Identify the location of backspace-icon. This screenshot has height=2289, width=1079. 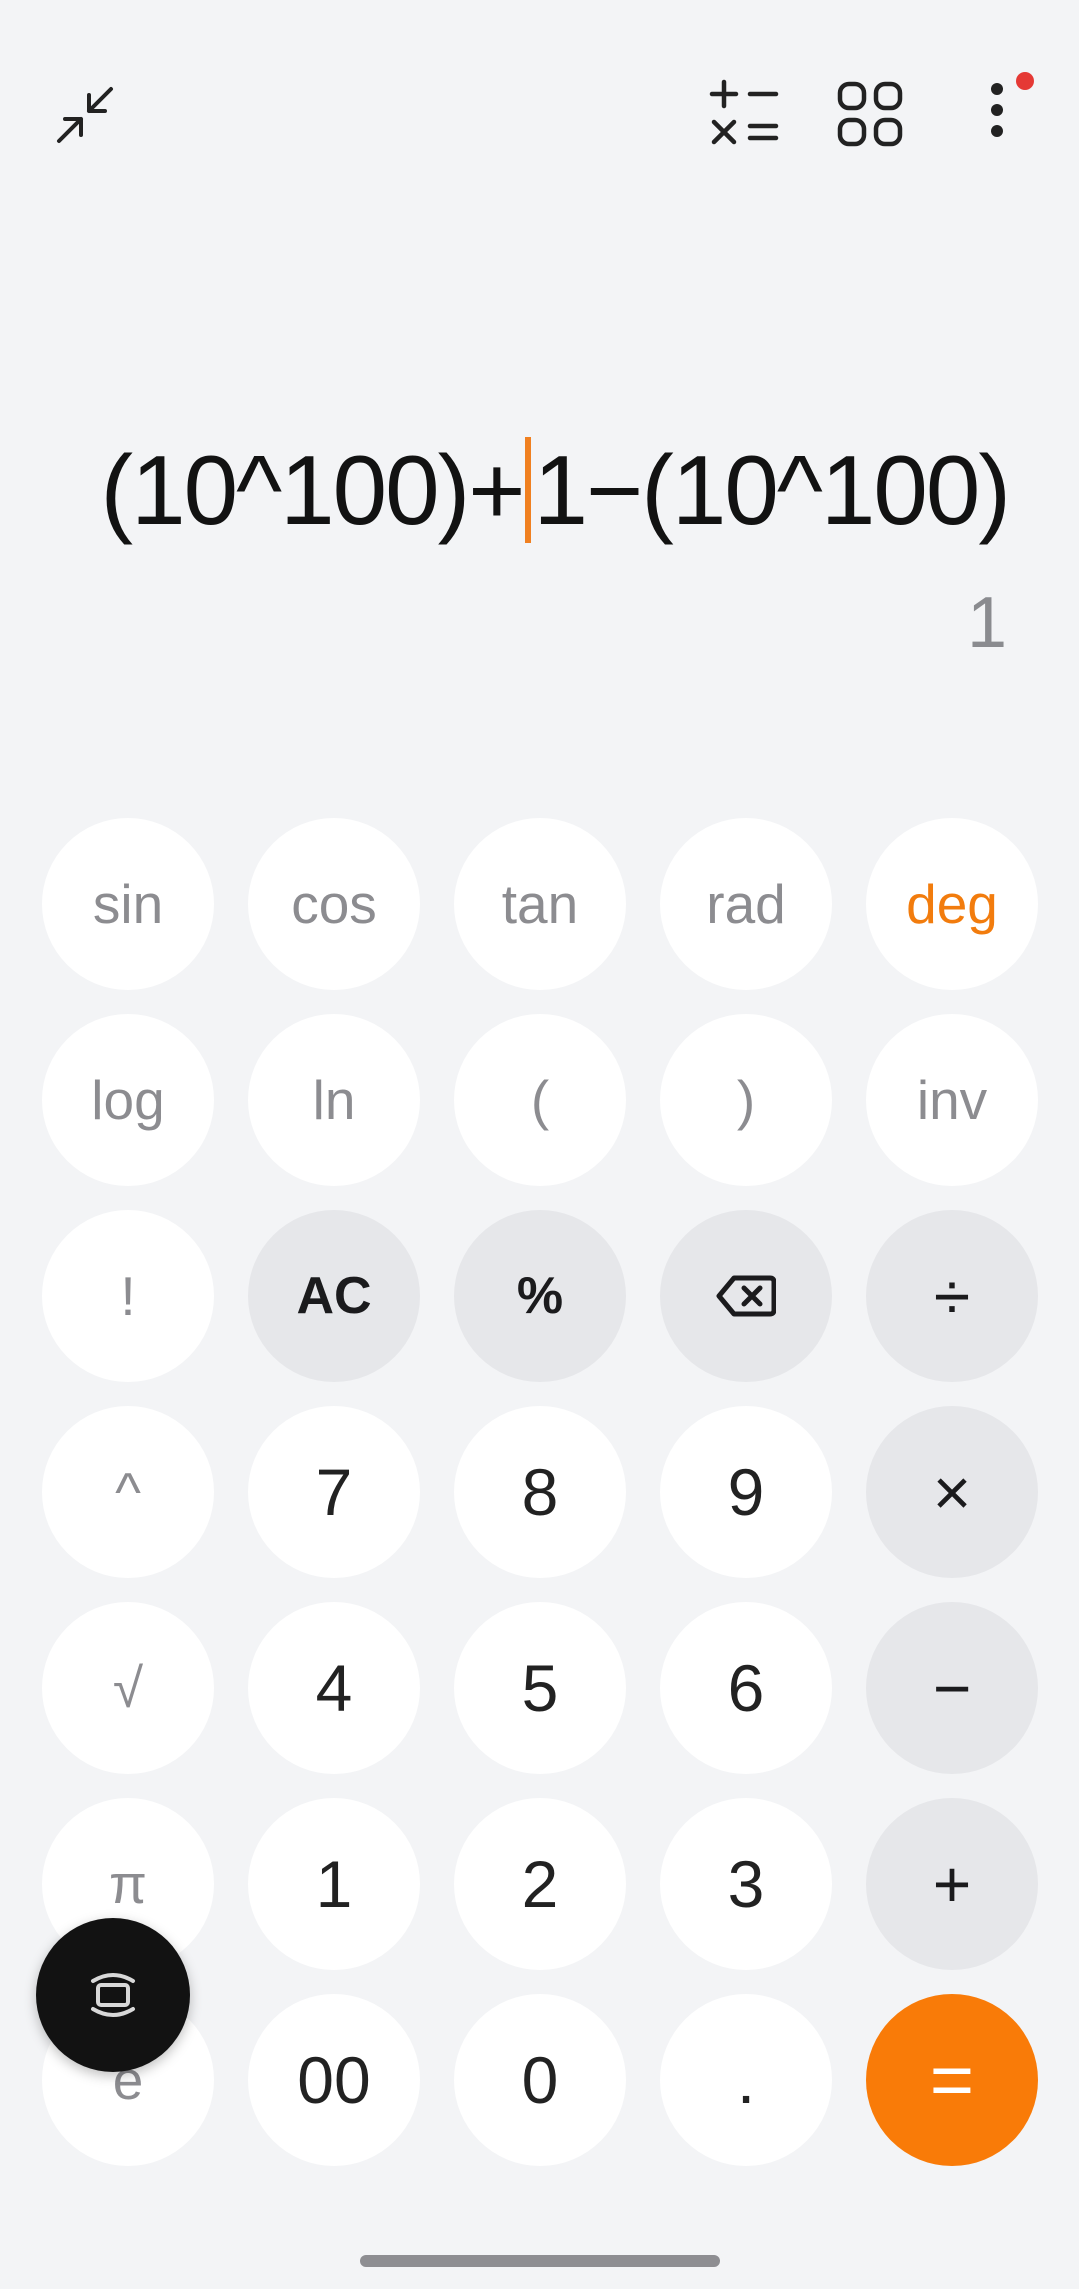
(746, 1296).